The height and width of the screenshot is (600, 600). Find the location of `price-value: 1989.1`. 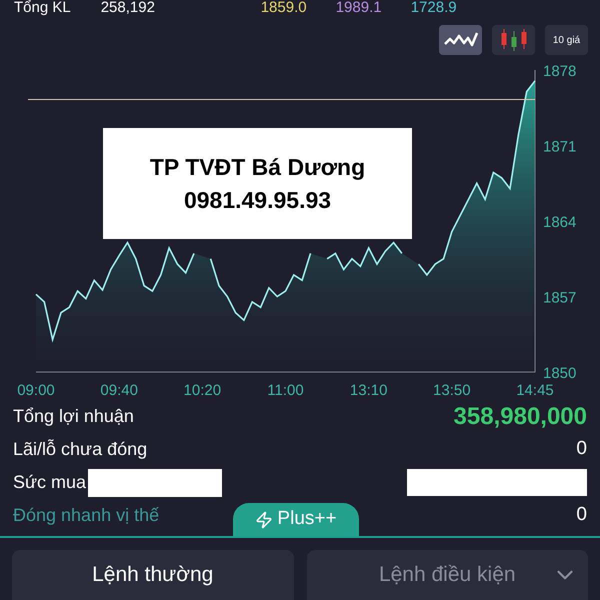

price-value: 1989.1 is located at coordinates (358, 7).